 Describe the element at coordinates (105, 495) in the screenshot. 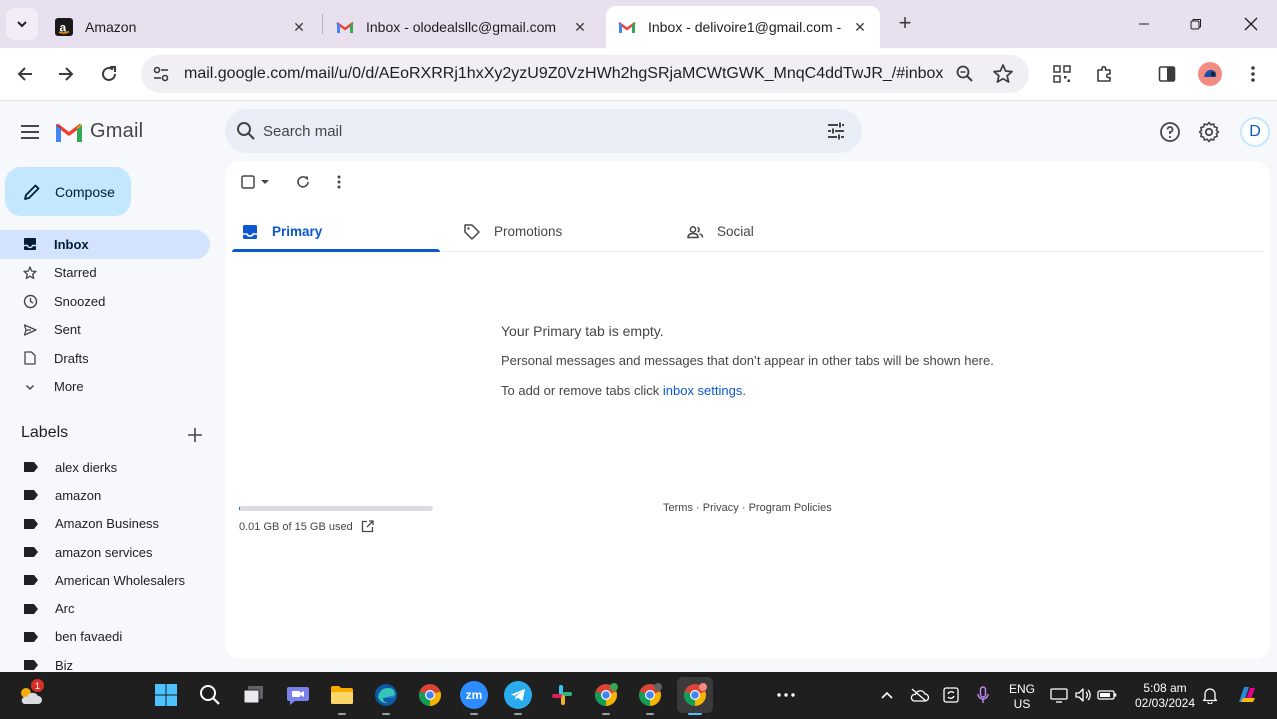

I see `label-item: amazon` at that location.